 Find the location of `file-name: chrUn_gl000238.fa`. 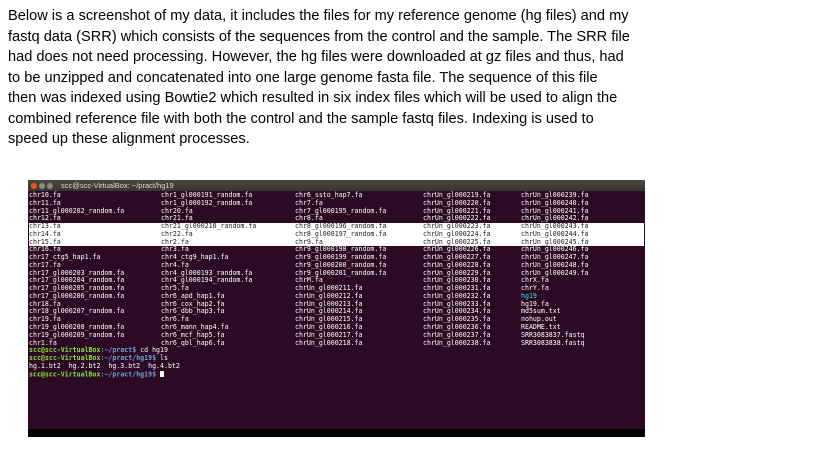

file-name: chrUn_gl000238.fa is located at coordinates (457, 342).